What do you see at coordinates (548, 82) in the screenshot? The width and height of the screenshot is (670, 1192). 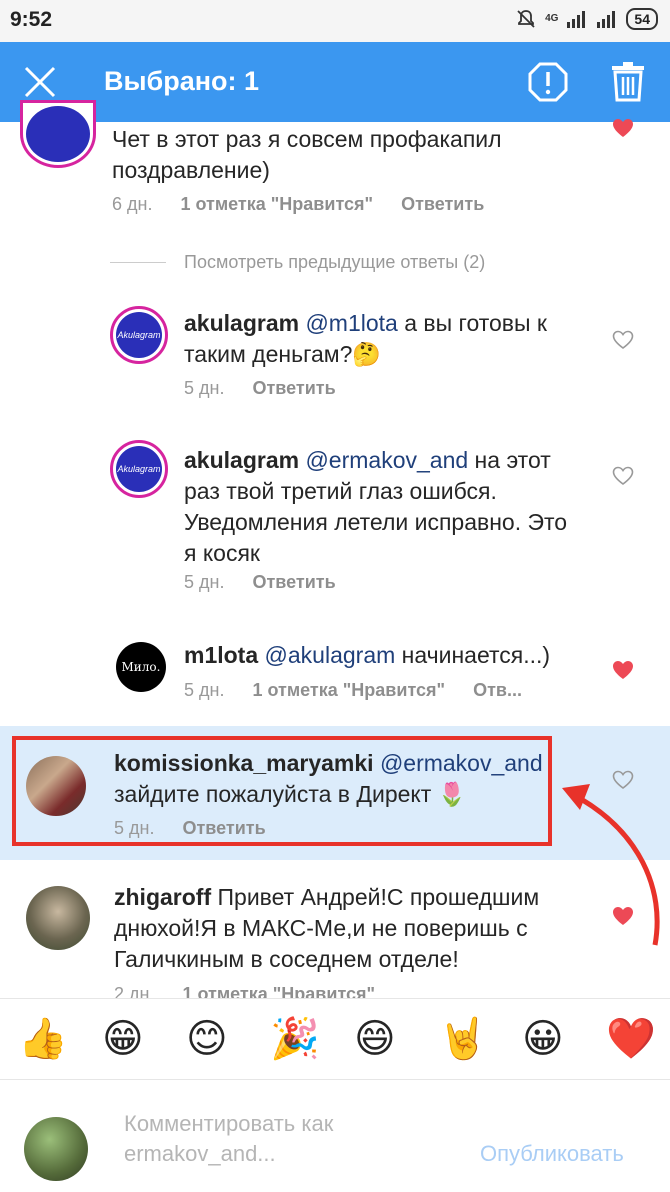 I see `report-icon` at bounding box center [548, 82].